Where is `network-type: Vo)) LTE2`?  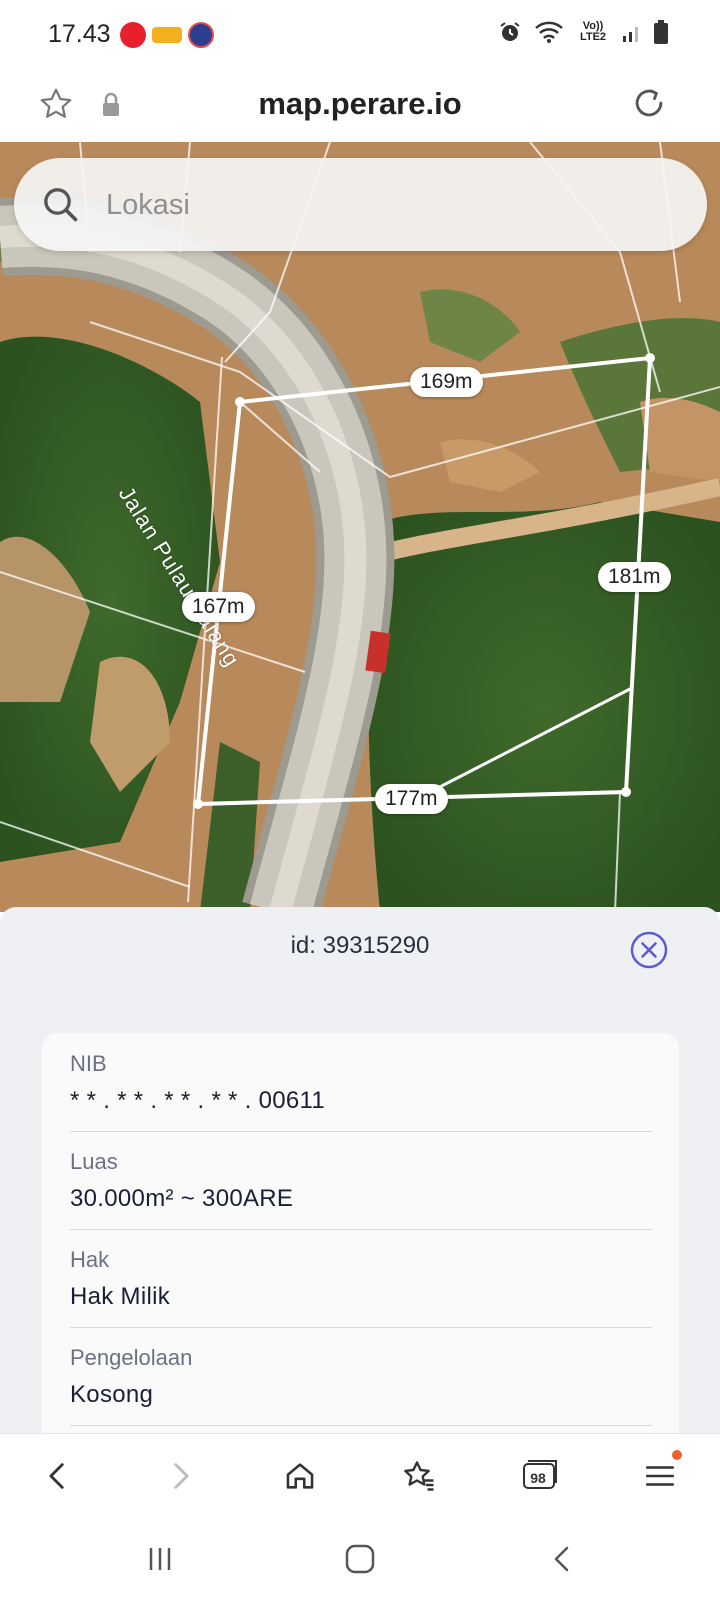 network-type: Vo)) LTE2 is located at coordinates (593, 31).